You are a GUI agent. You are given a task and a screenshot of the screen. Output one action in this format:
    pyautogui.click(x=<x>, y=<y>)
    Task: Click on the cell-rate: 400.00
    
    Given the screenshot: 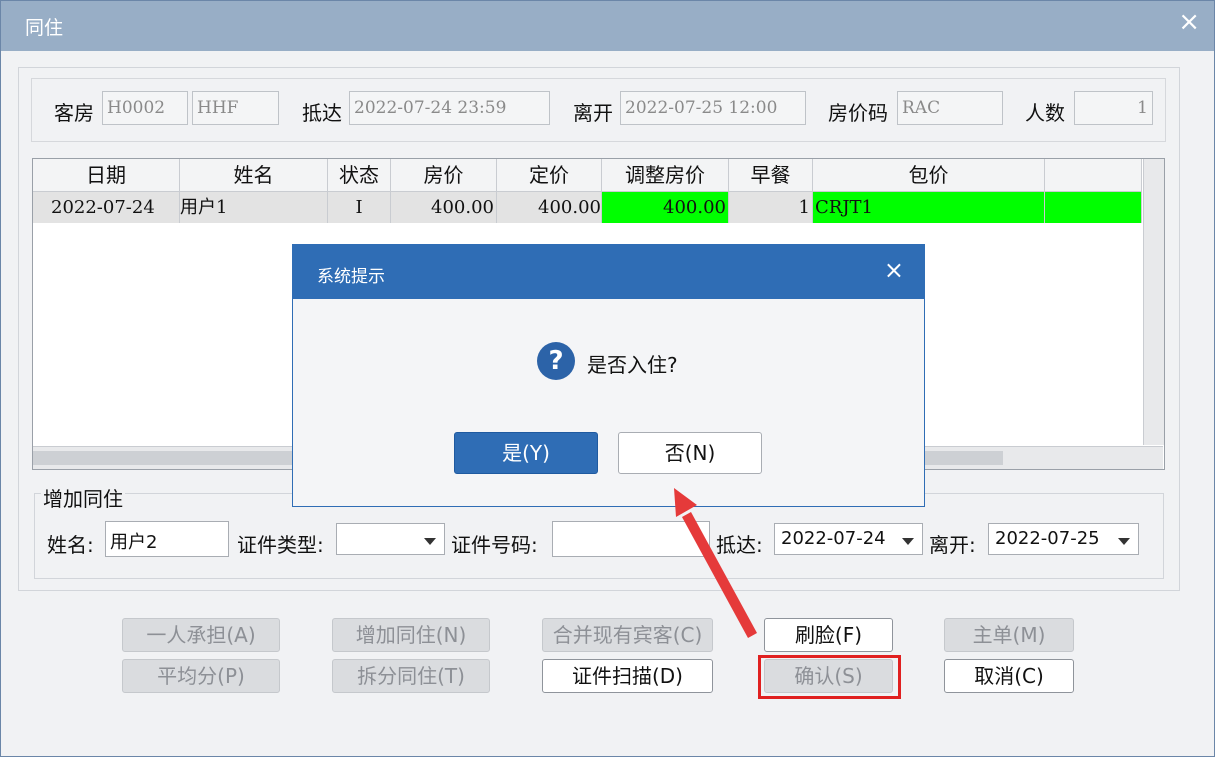 What is the action you would take?
    pyautogui.click(x=444, y=207)
    